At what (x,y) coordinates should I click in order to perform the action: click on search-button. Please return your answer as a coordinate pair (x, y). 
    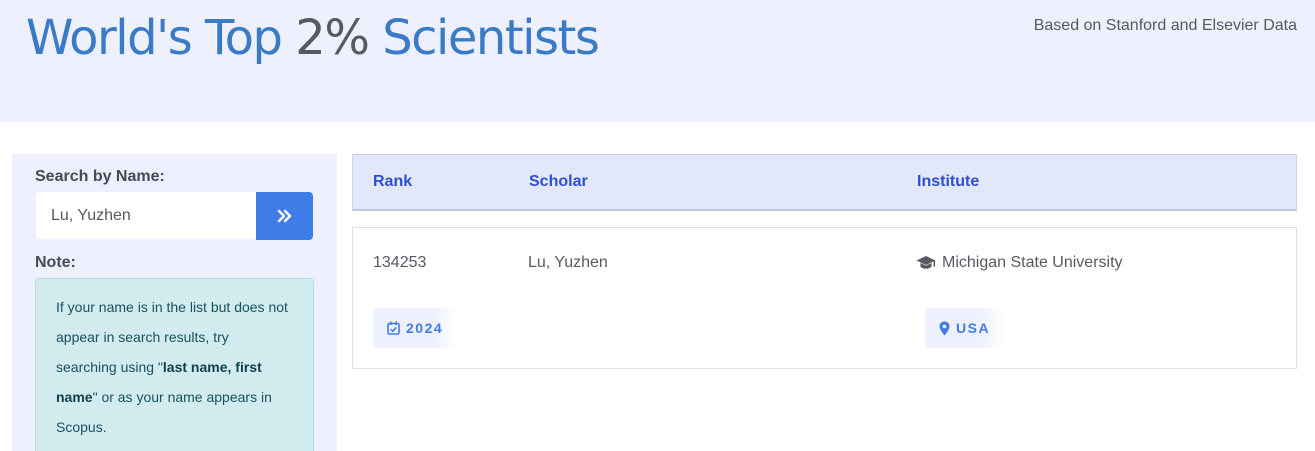
    Looking at the image, I should click on (284, 216).